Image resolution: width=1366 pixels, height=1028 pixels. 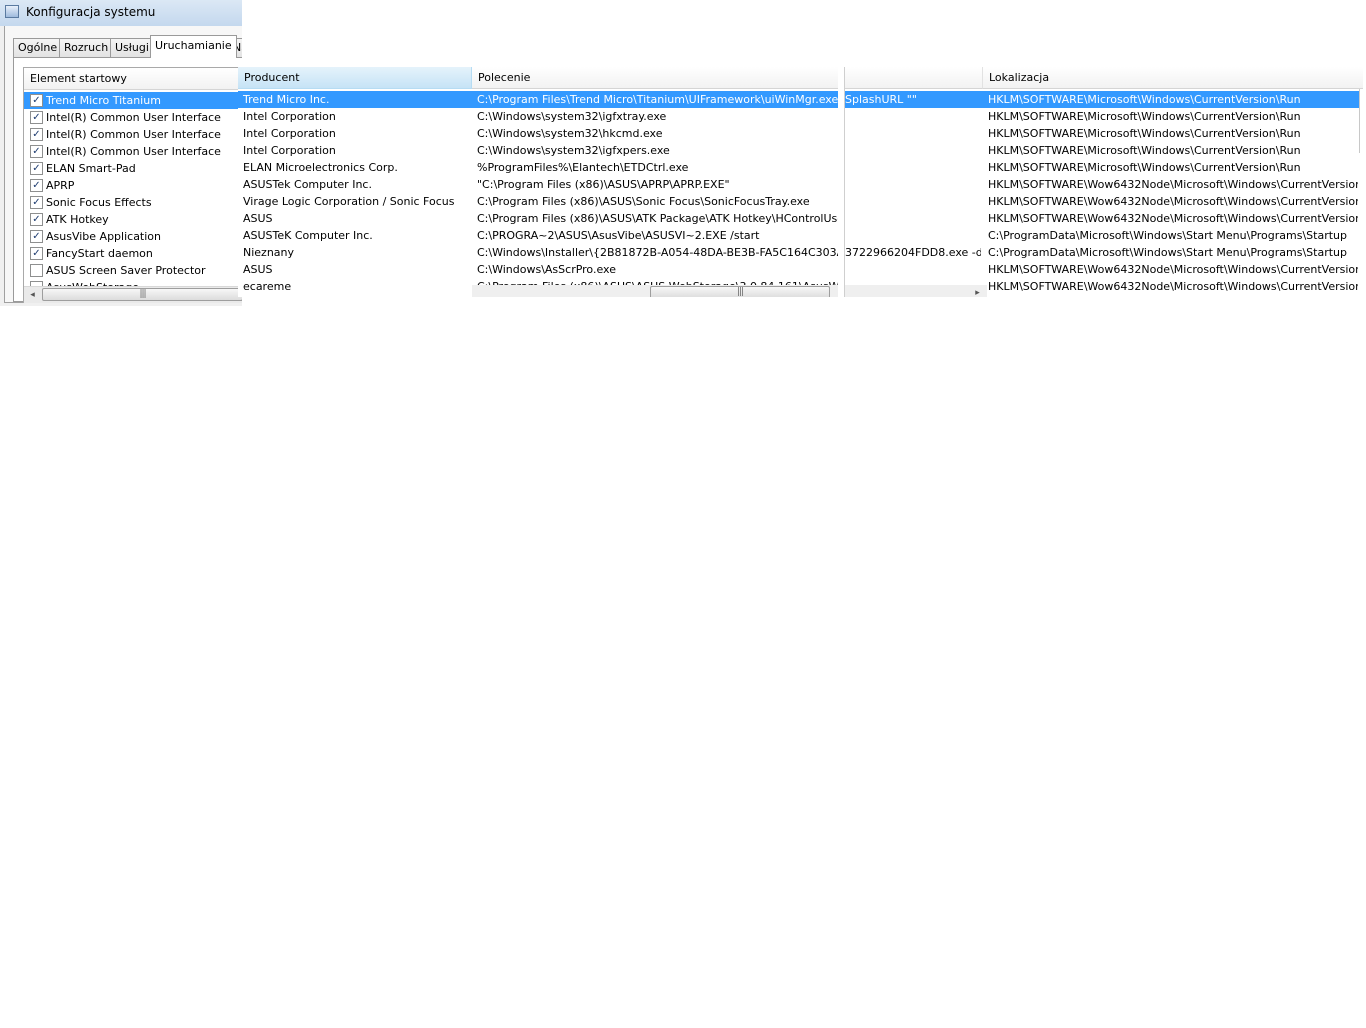 I want to click on table-row: ✓ ELAN Smart-Pad, so click(x=133, y=168).